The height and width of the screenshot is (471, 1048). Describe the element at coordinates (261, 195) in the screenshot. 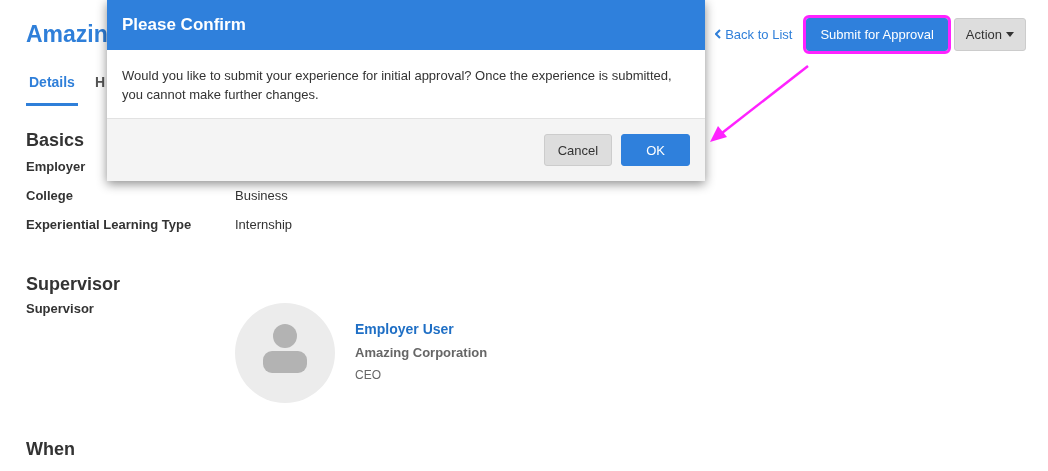

I see `field-value: Business` at that location.